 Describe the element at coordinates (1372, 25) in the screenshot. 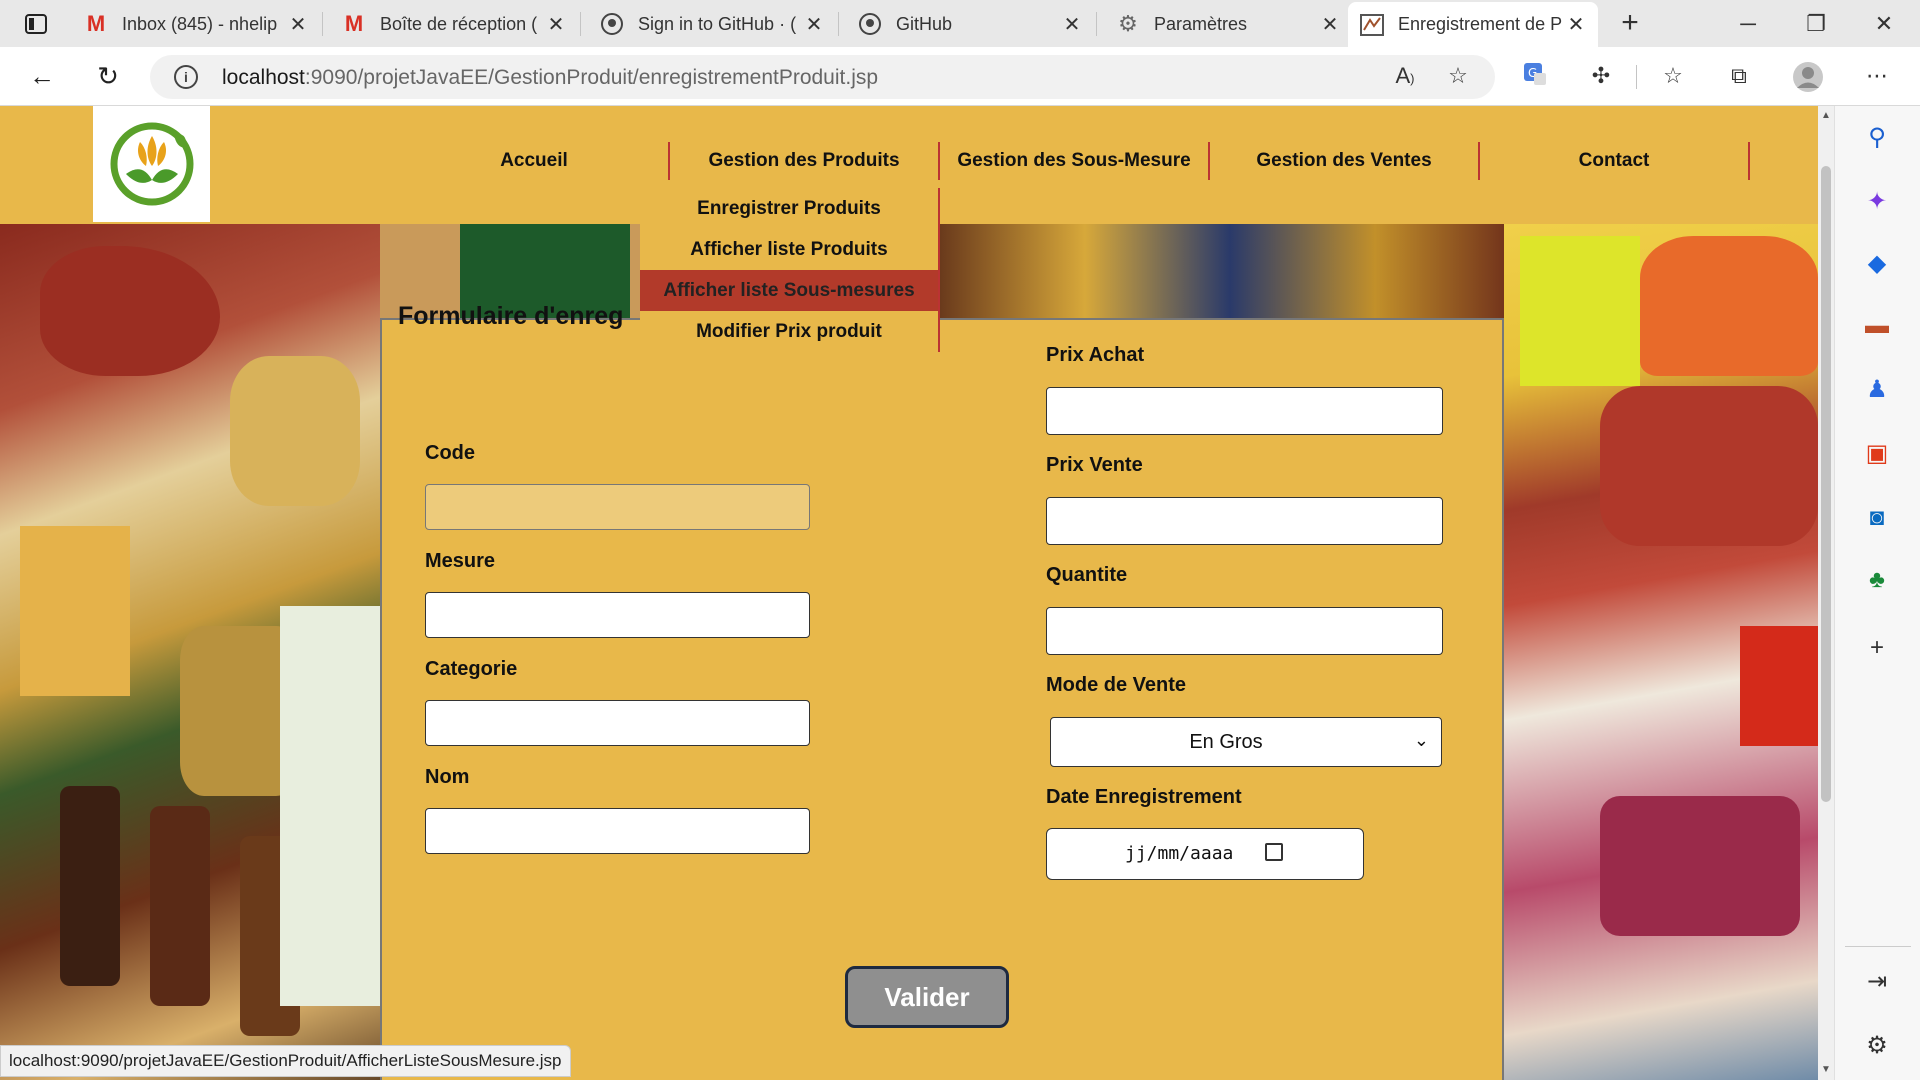

I see `page-icon` at that location.